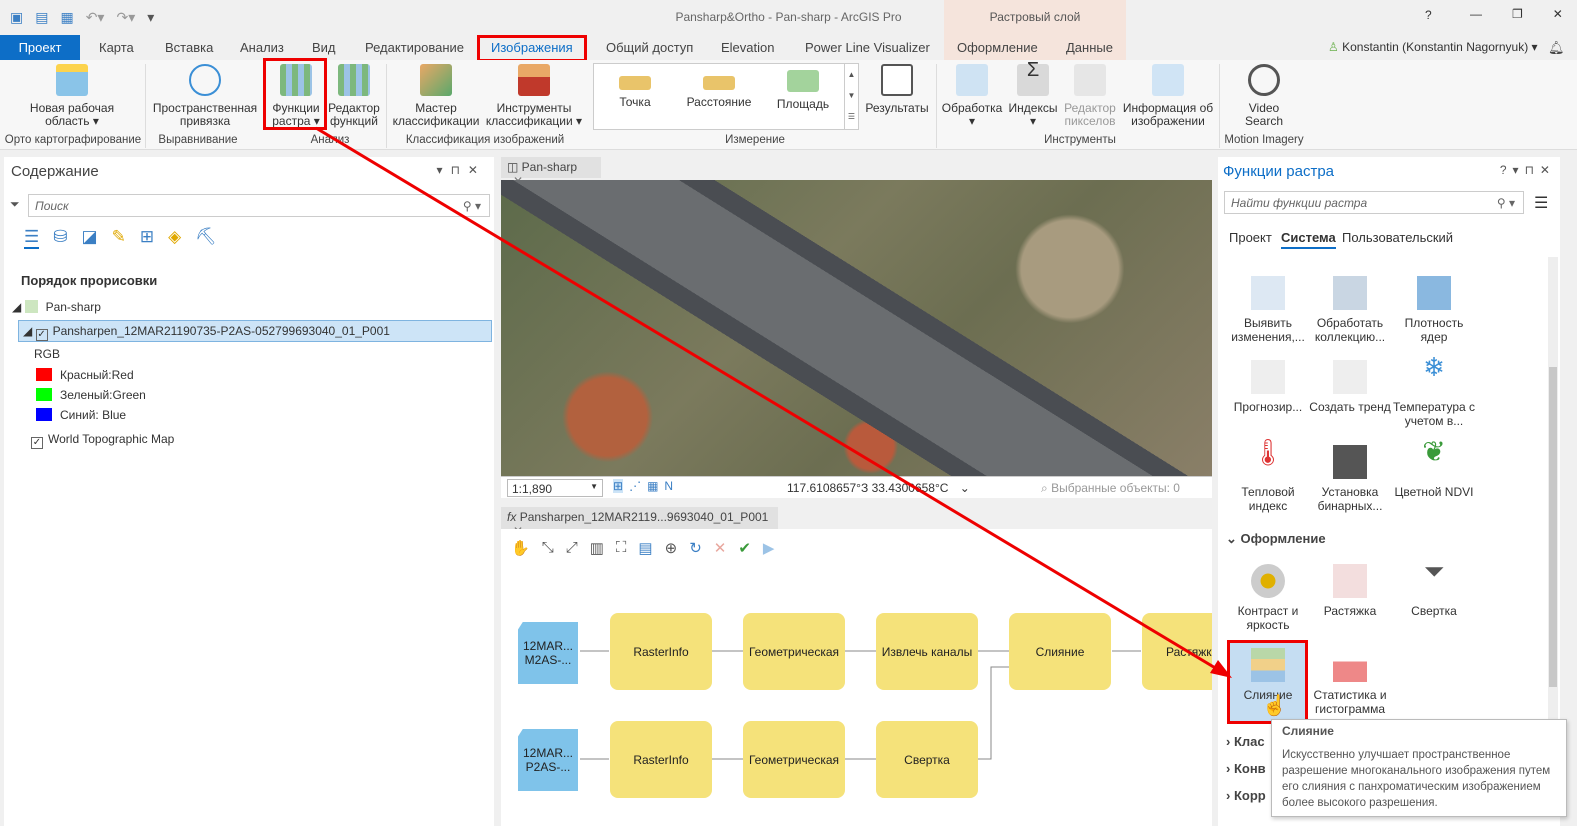 This screenshot has width=1577, height=826. Describe the element at coordinates (1033, 94) in the screenshot. I see `indices-button: Σ Индексы ▾` at that location.